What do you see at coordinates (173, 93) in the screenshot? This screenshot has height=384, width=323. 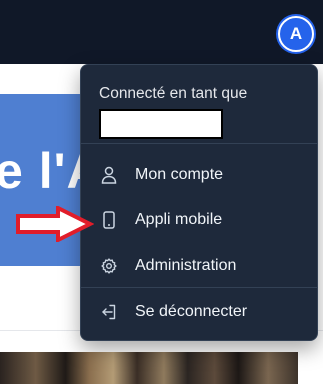 I see `connected-as-label: Connecté en tant que` at bounding box center [173, 93].